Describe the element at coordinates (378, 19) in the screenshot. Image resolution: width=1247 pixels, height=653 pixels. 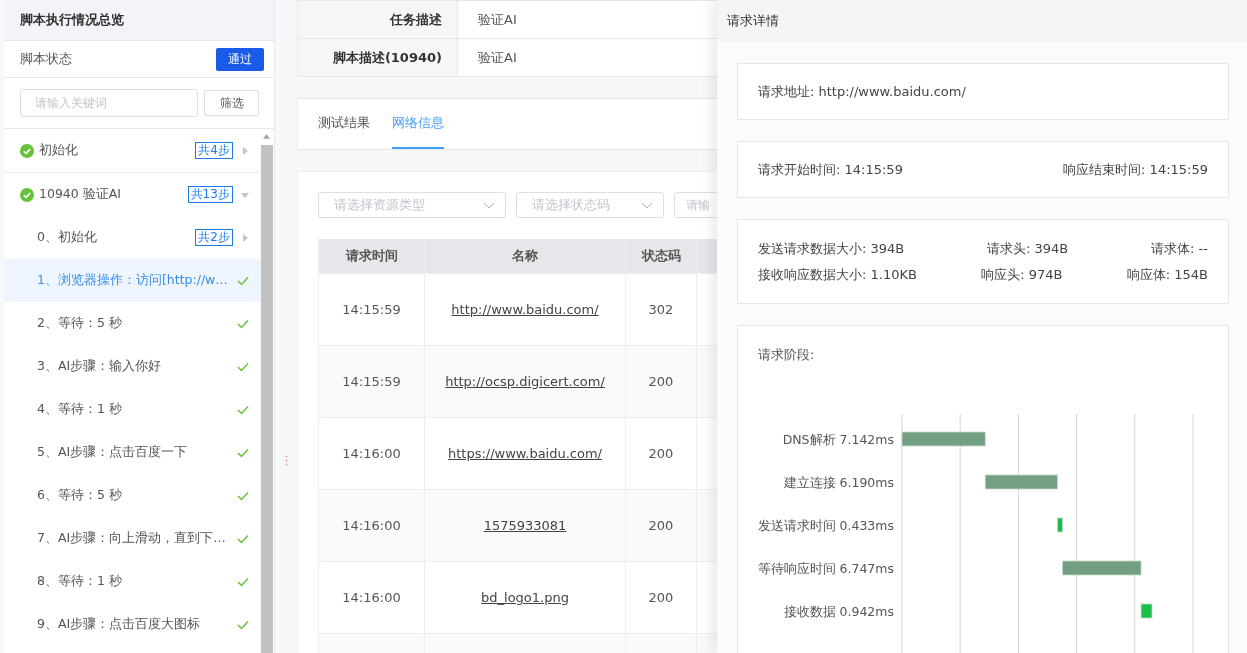
I see `table-cell: 任务描述` at that location.